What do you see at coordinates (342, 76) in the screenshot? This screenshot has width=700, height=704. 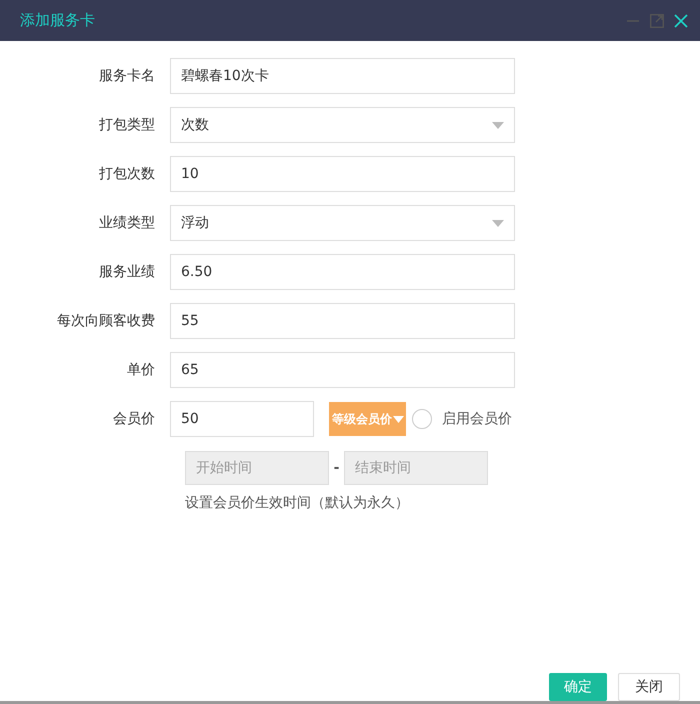 I see `input-field: 碧螺春10次卡` at bounding box center [342, 76].